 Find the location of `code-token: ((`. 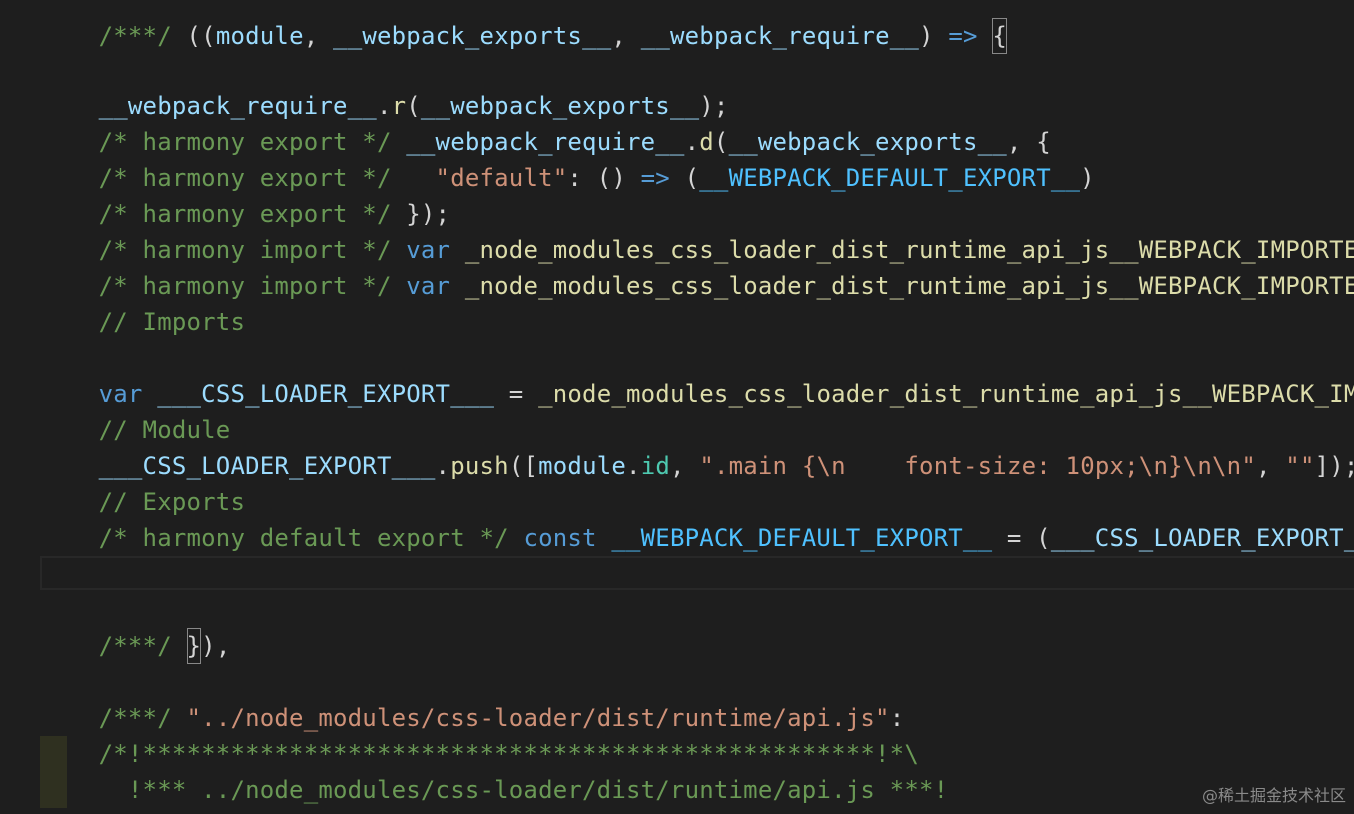

code-token: (( is located at coordinates (201, 36).